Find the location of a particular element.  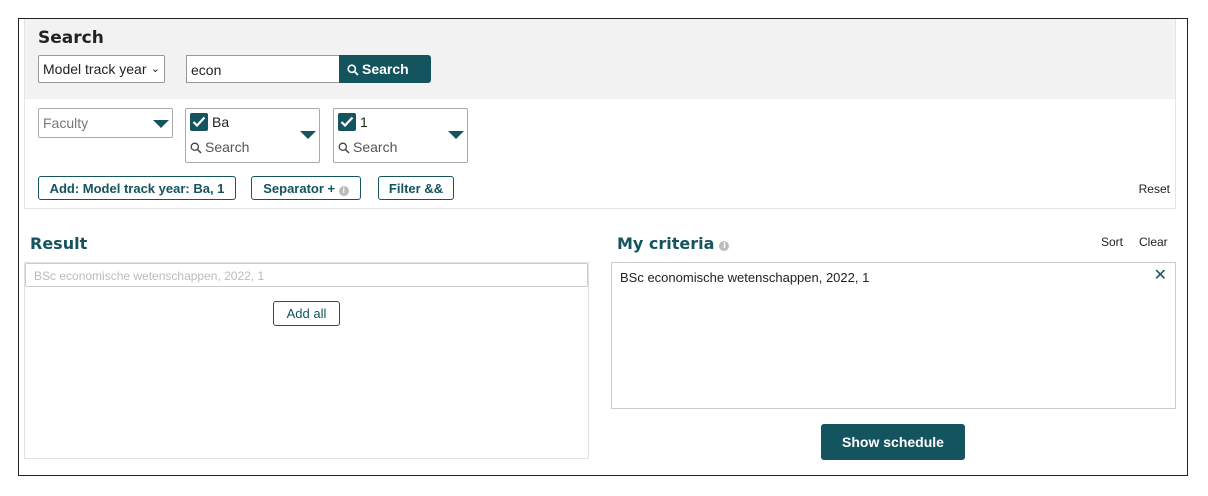

faculty-placeholder: Faculty is located at coordinates (66, 123).